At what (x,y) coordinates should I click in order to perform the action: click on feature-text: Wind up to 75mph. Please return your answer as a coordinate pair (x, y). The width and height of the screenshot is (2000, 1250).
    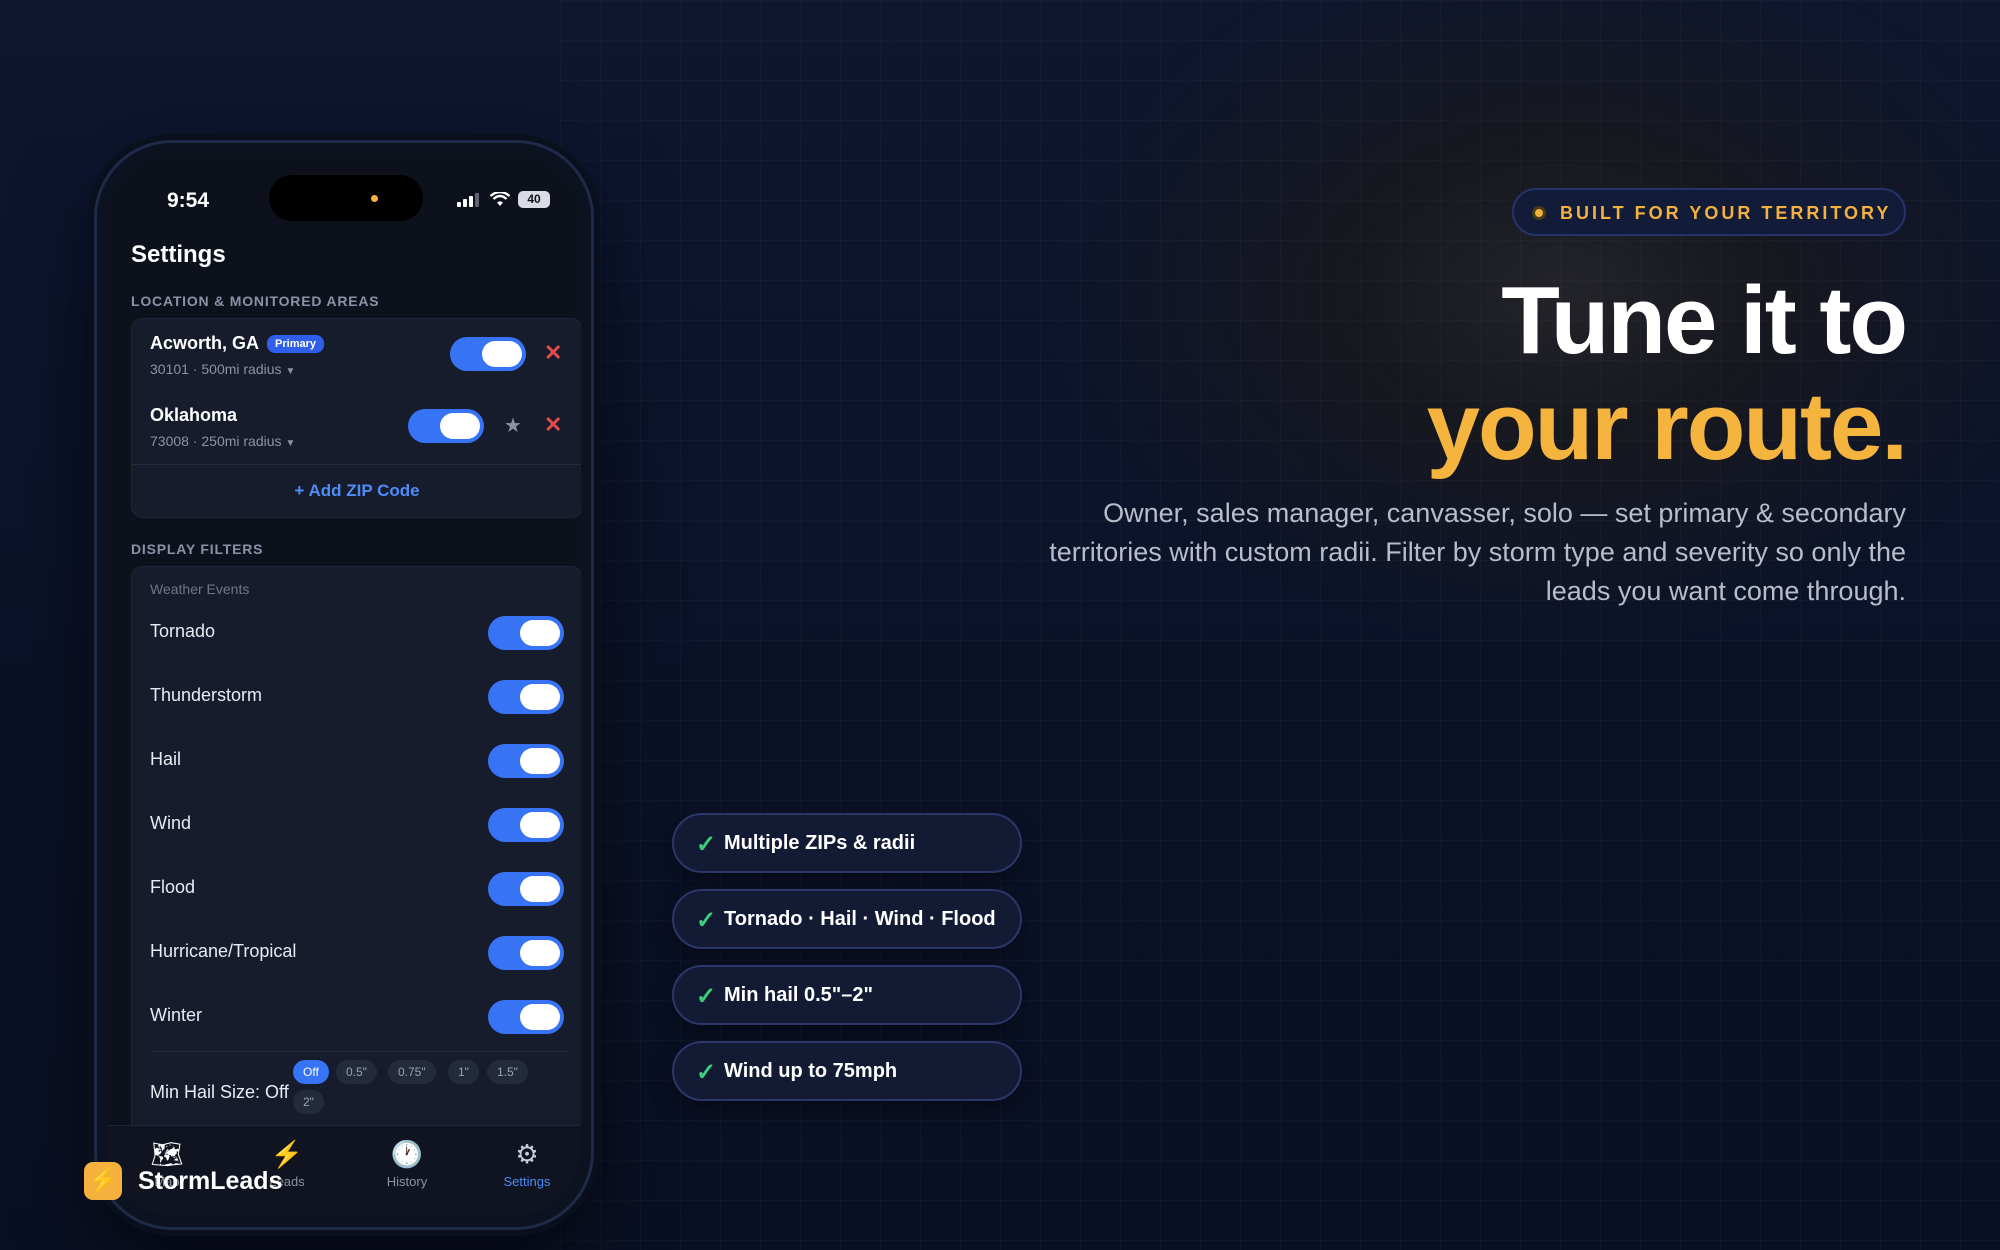
    Looking at the image, I should click on (811, 1071).